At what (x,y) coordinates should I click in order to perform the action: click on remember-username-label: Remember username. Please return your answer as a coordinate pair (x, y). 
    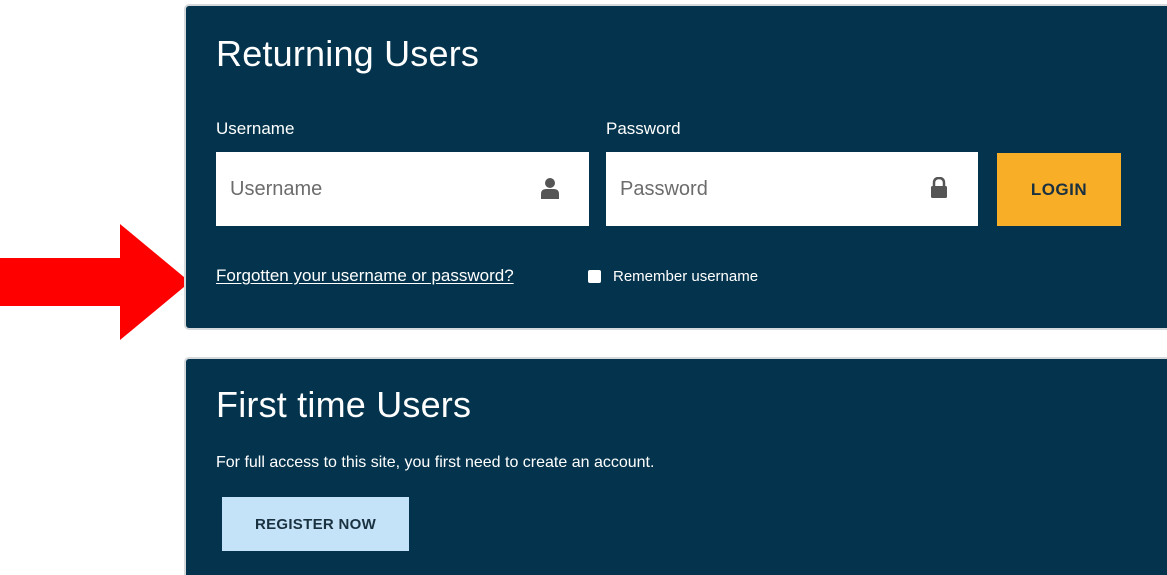
    Looking at the image, I should click on (685, 276).